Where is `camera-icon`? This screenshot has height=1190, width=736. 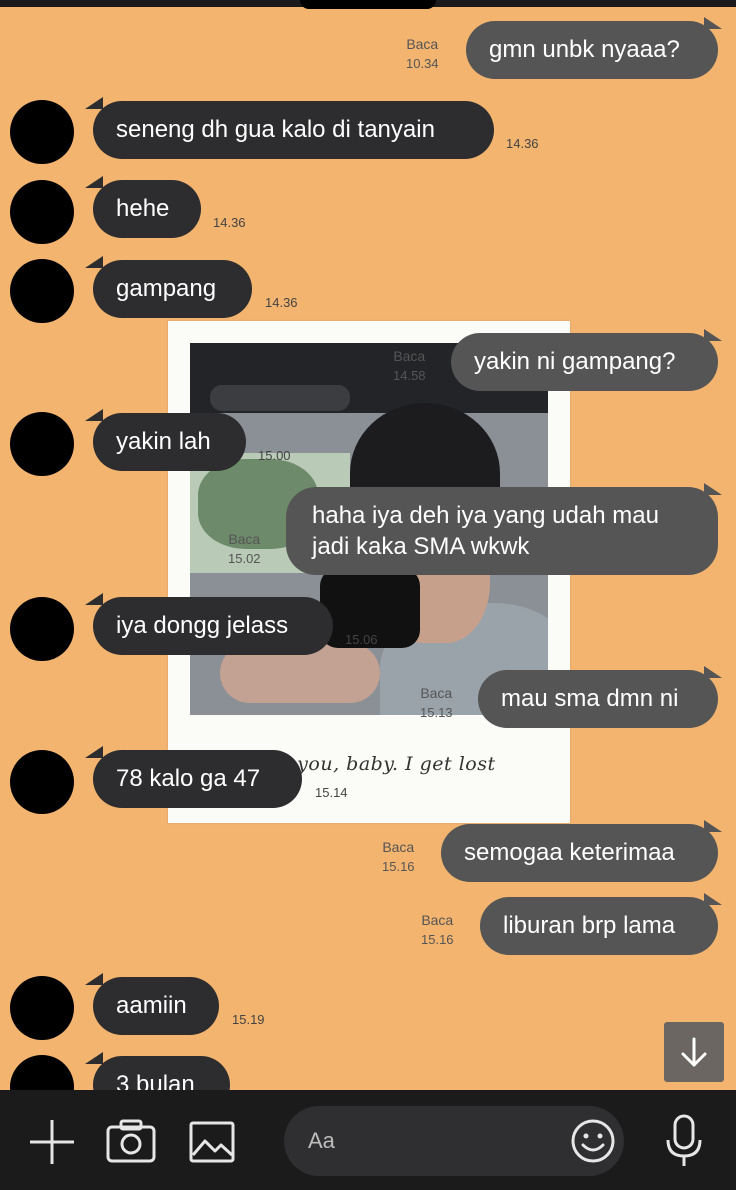
camera-icon is located at coordinates (131, 1141).